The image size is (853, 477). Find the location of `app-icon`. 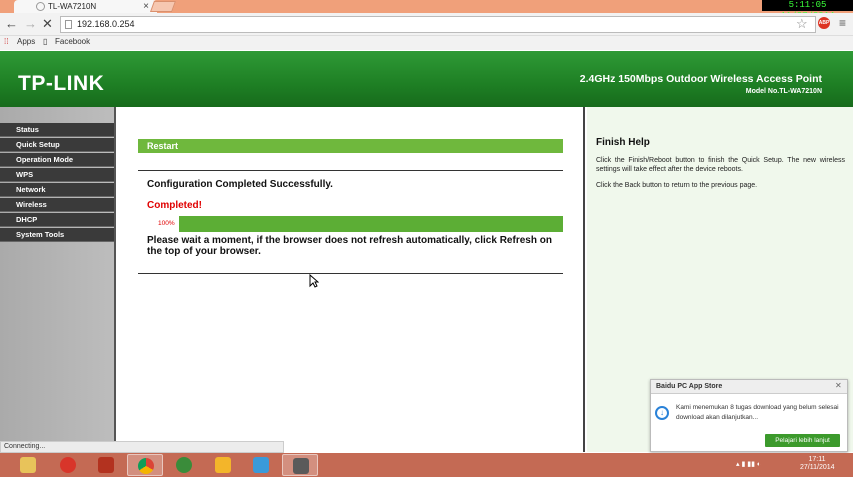

app-icon is located at coordinates (68, 465).